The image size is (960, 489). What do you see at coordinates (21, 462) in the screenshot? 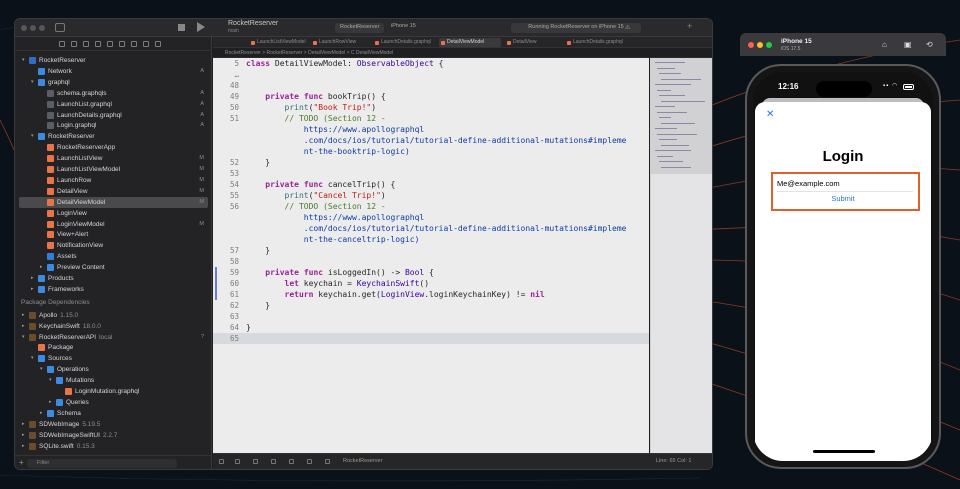
I see `add-file-icon: +` at bounding box center [21, 462].